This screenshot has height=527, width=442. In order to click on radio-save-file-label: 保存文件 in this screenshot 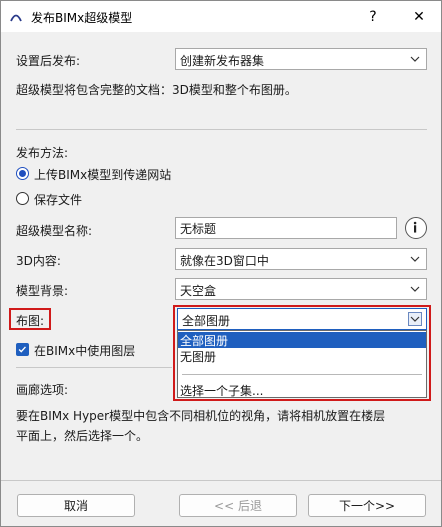, I will do `click(58, 199)`.